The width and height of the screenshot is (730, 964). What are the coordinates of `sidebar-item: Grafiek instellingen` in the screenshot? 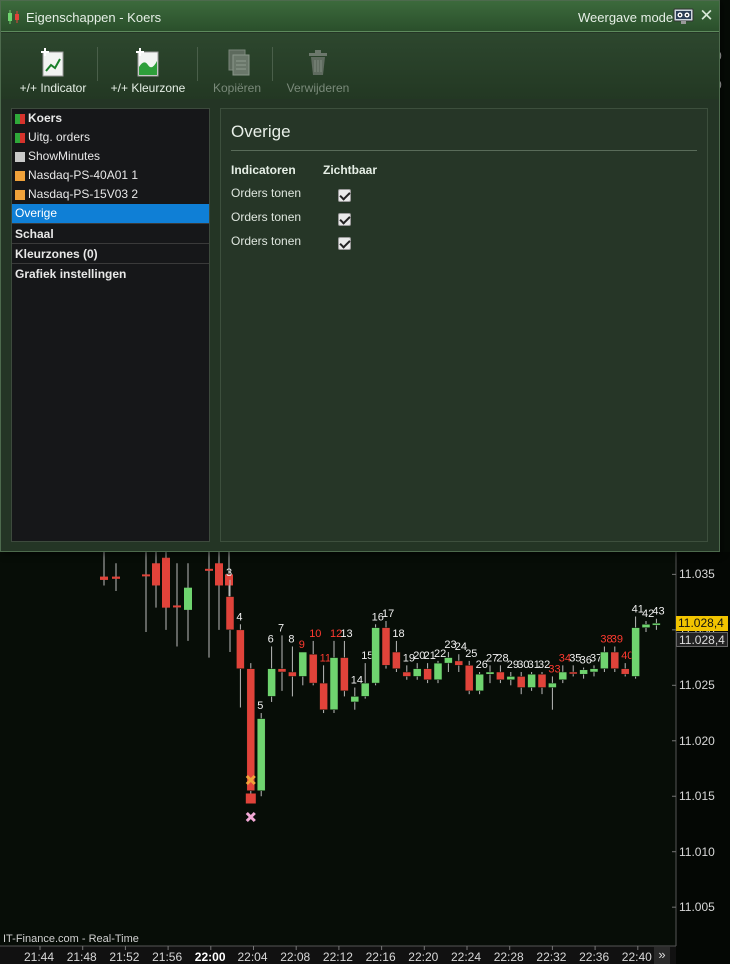 It's located at (110, 273).